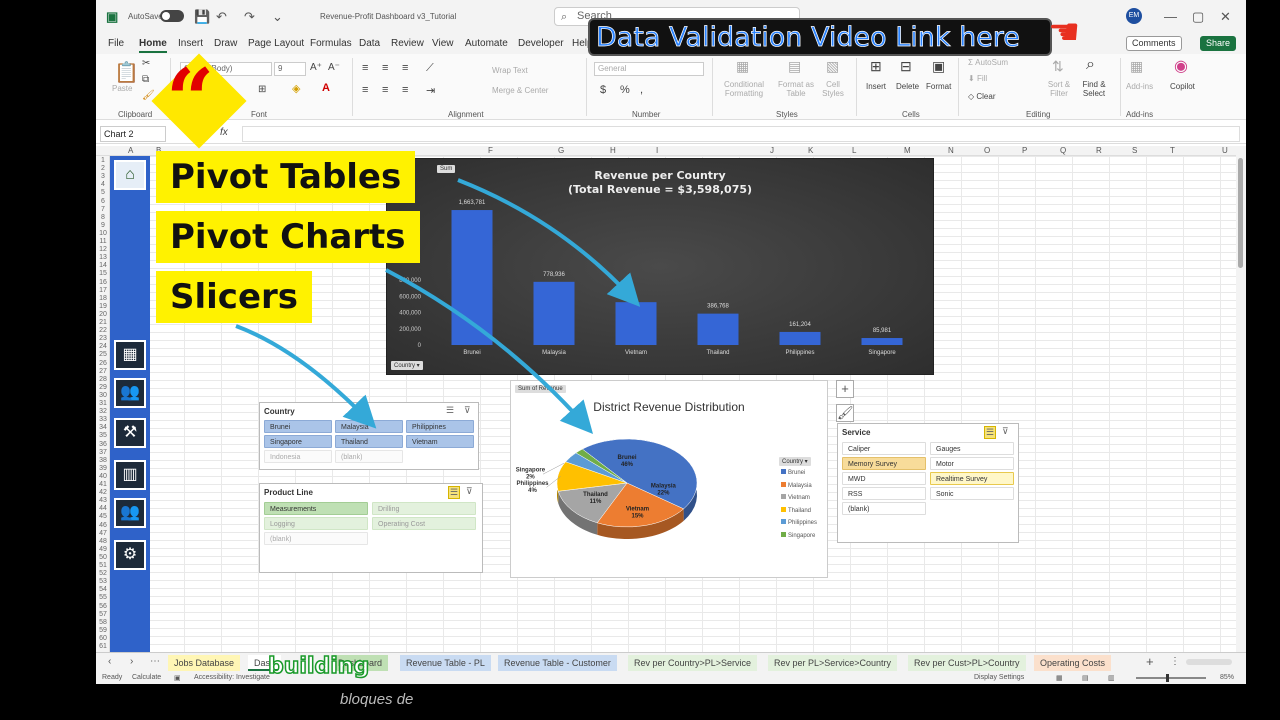 This screenshot has width=1280, height=720. What do you see at coordinates (306, 376) in the screenshot?
I see `arrow-to-country-slicer` at bounding box center [306, 376].